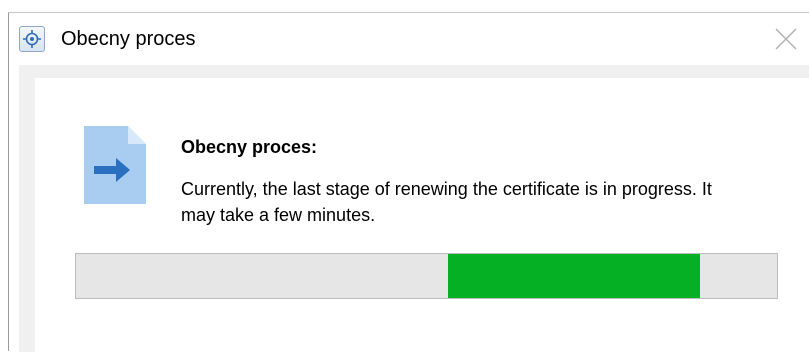  What do you see at coordinates (32, 39) in the screenshot?
I see `process-app-icon` at bounding box center [32, 39].